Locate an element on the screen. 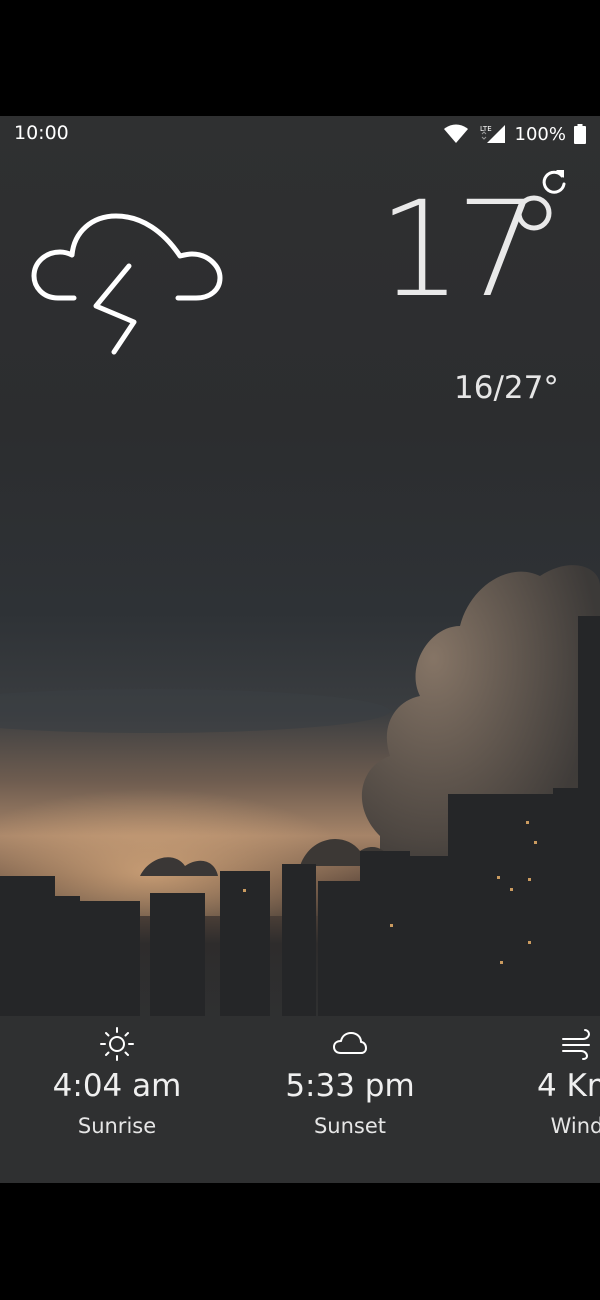 The image size is (600, 1300). status-time: 10:00 is located at coordinates (41, 133).